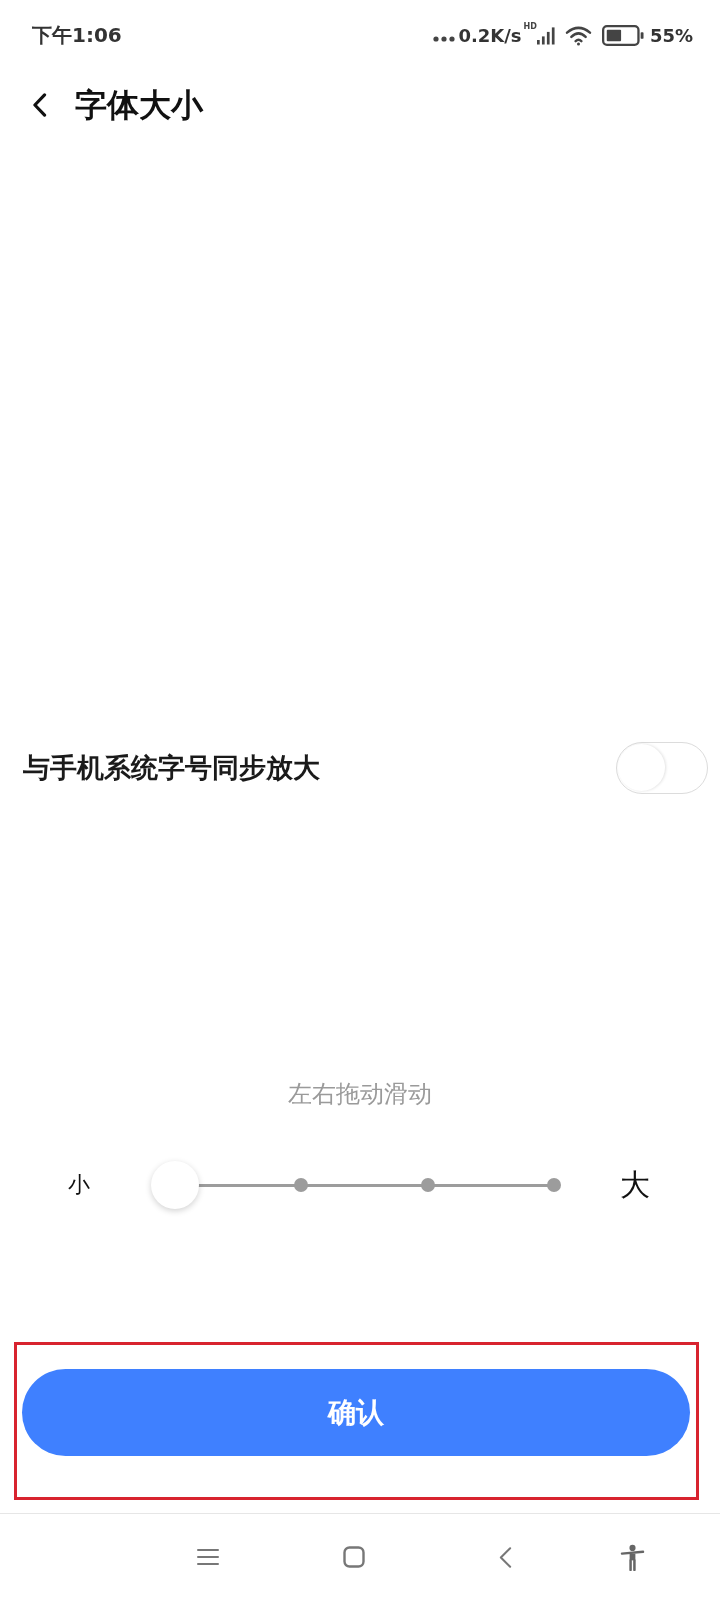 This screenshot has height=1600, width=720. Describe the element at coordinates (77, 35) in the screenshot. I see `status-time: 下午1:06` at that location.